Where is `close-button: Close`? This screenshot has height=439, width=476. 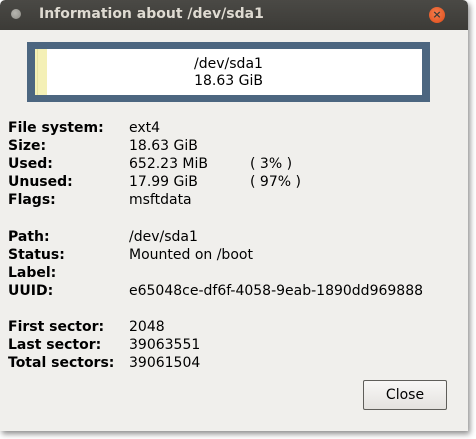 close-button: Close is located at coordinates (405, 395).